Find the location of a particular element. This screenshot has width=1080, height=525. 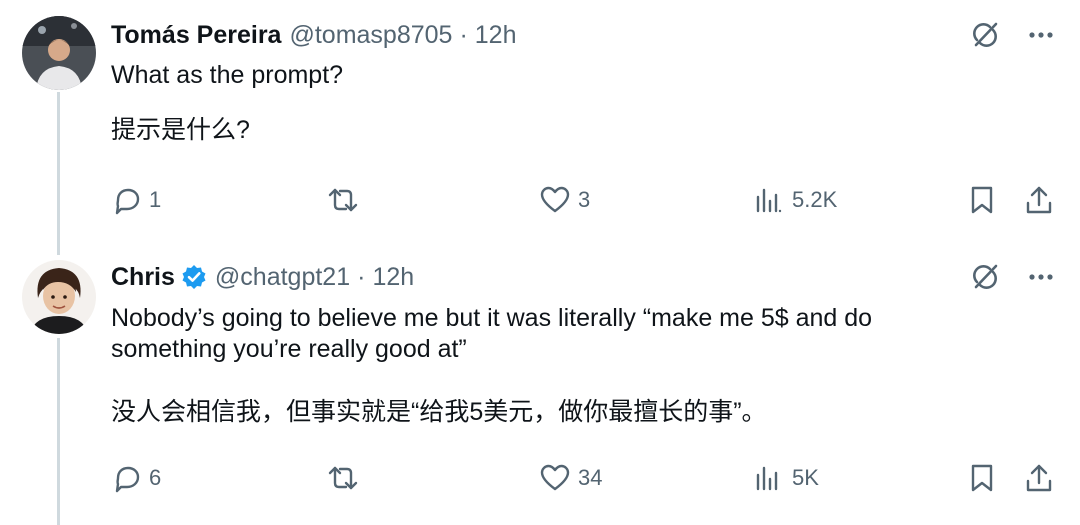

reply-button: 6 is located at coordinates (135, 478).